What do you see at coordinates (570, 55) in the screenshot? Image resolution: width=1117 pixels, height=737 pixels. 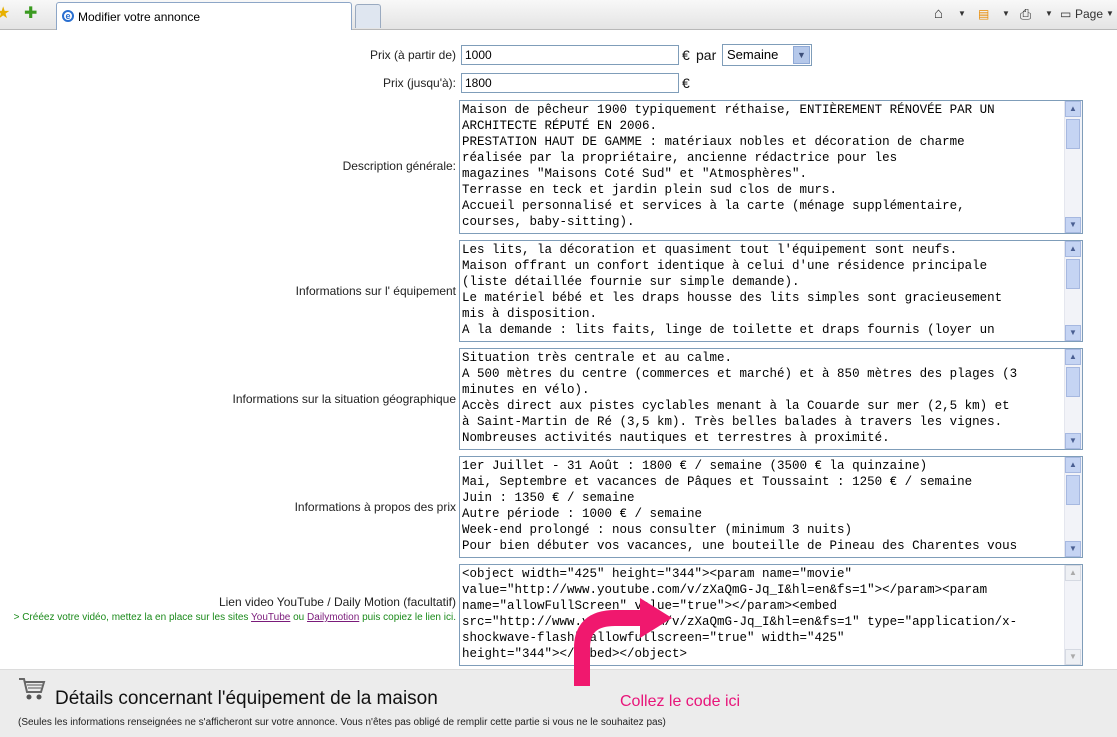 I see `price-from-input: 1000` at bounding box center [570, 55].